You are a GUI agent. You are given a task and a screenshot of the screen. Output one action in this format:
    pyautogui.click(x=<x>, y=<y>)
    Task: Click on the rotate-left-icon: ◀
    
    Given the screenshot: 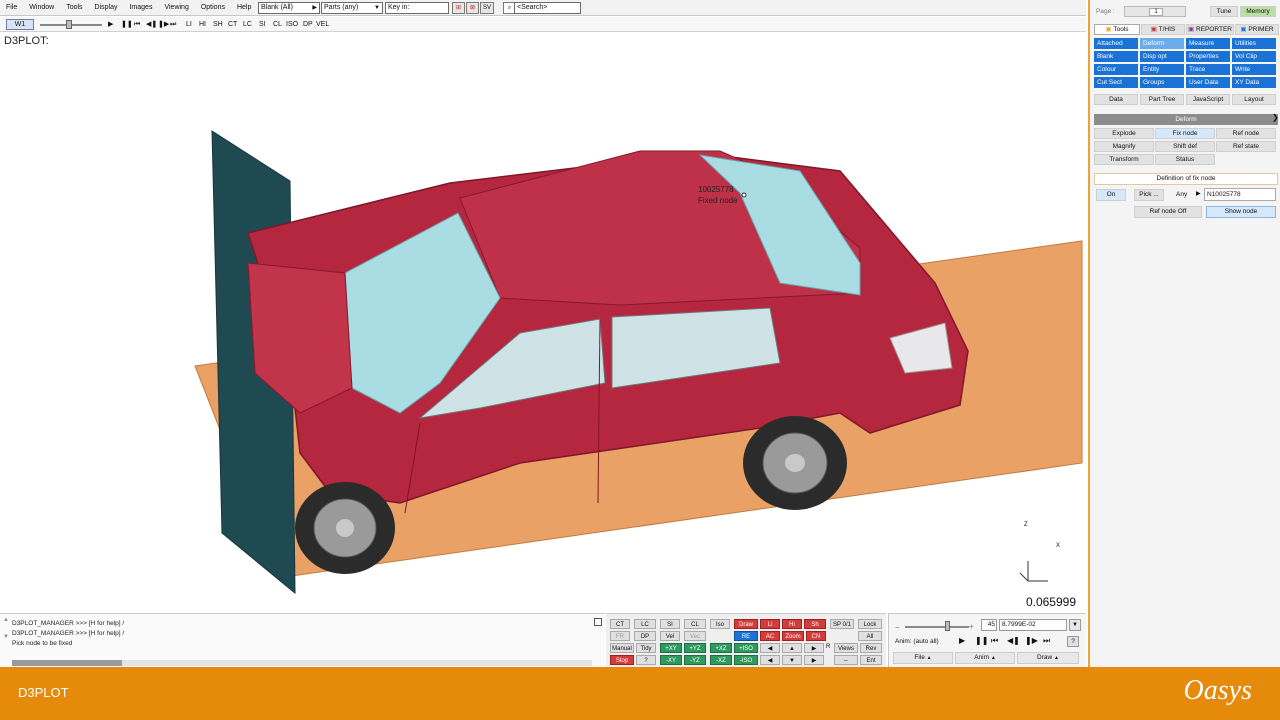 What is the action you would take?
    pyautogui.click(x=770, y=648)
    